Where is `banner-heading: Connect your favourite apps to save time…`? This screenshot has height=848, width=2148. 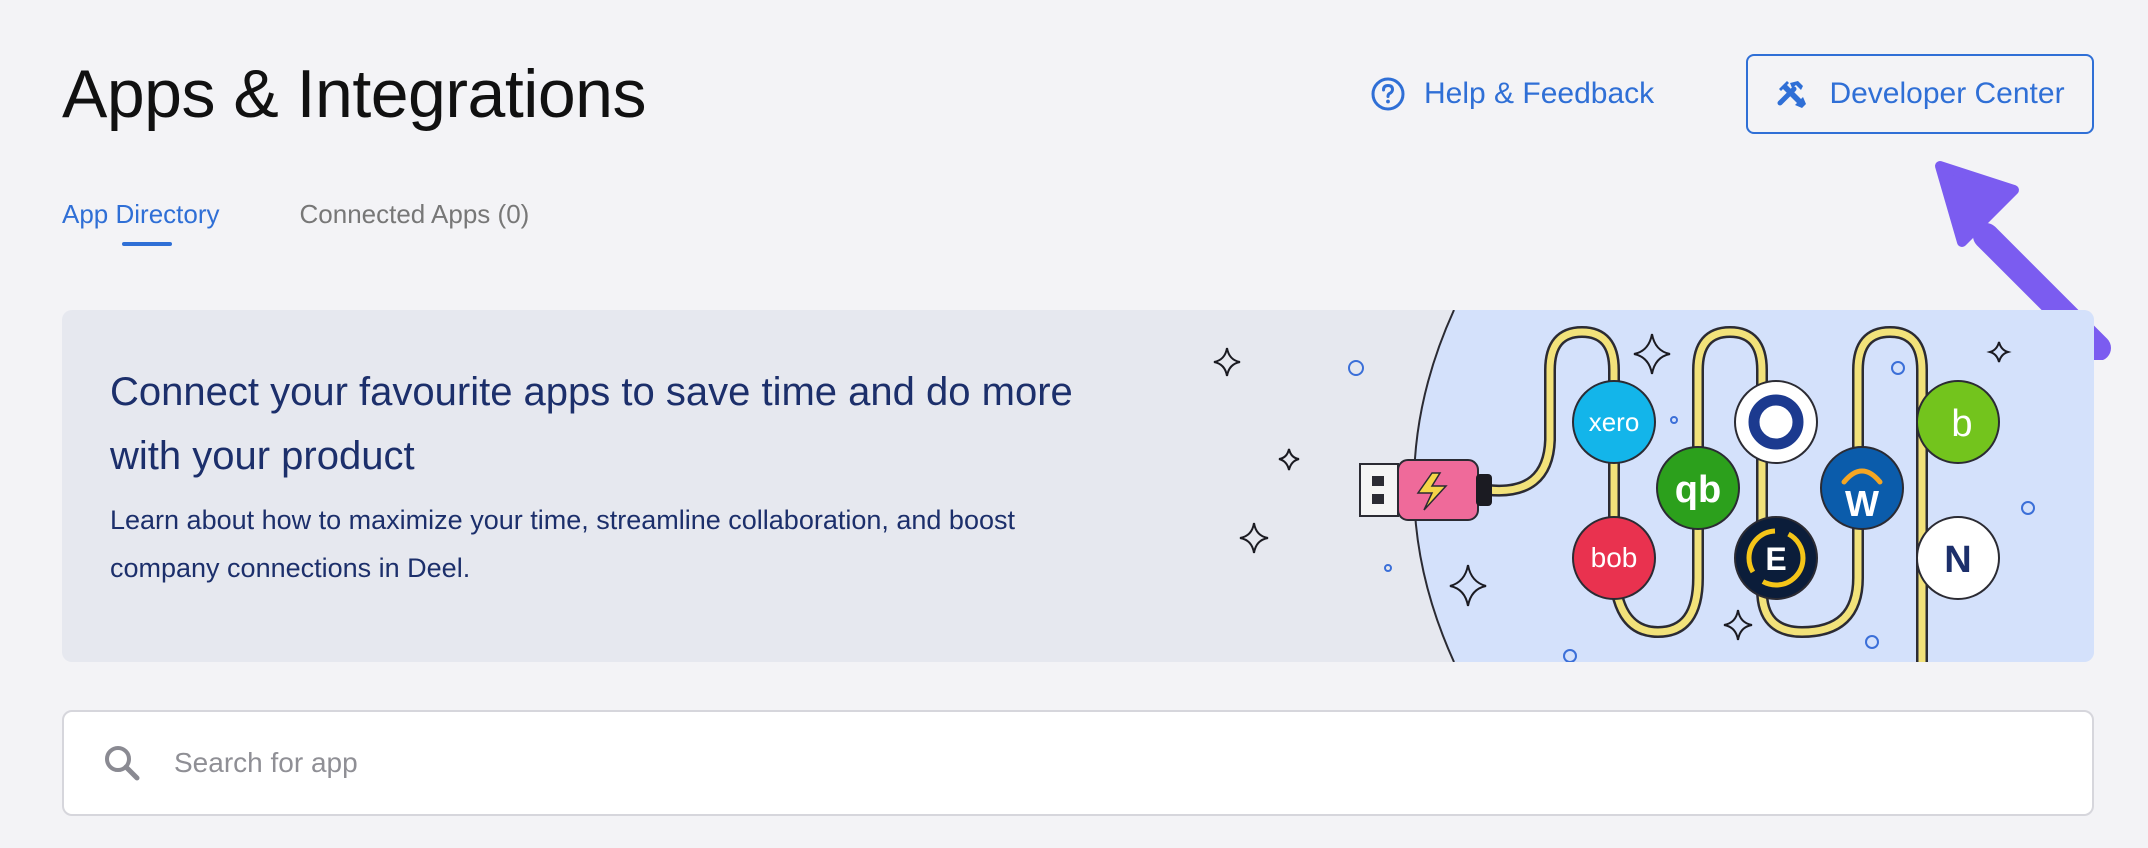
banner-heading: Connect your favourite apps to save time… is located at coordinates (591, 424).